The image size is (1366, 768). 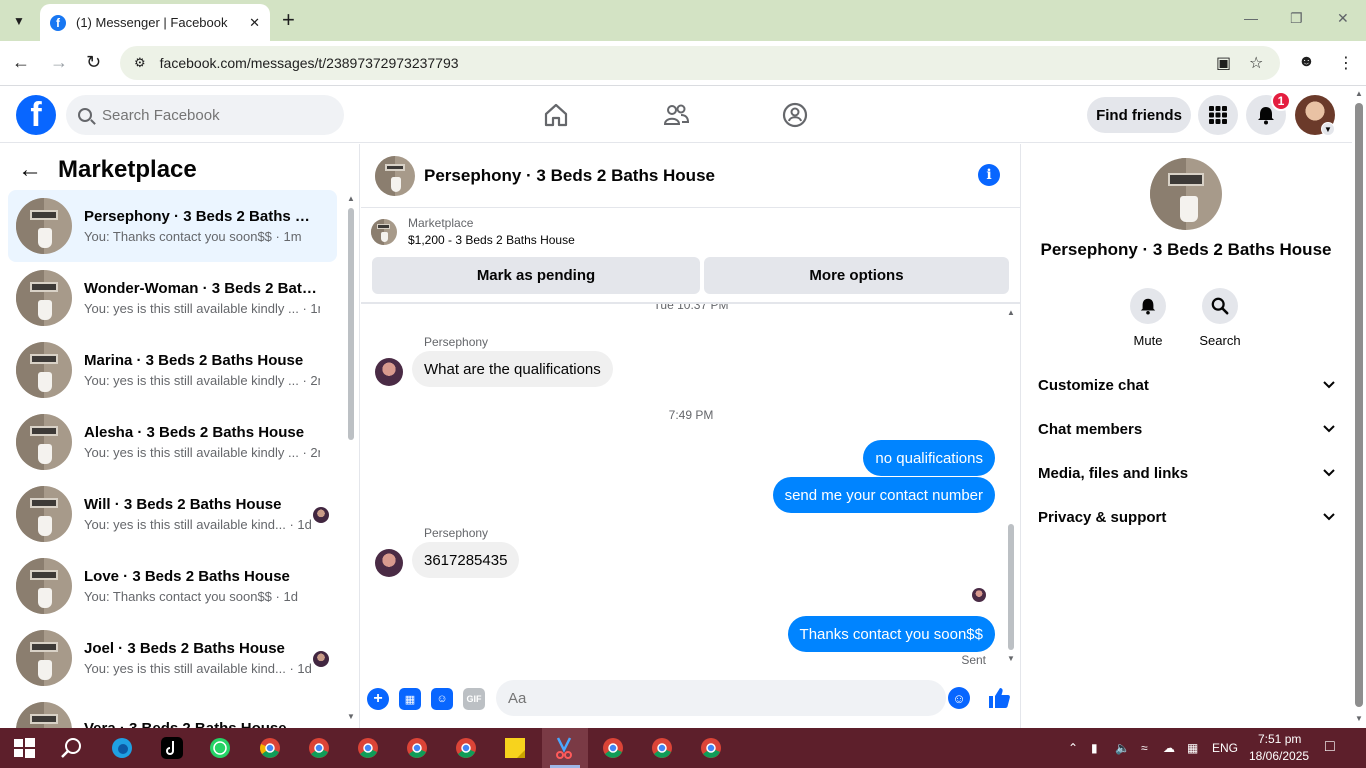 I want to click on mark-as-pending-button: Mark as pending, so click(x=536, y=275).